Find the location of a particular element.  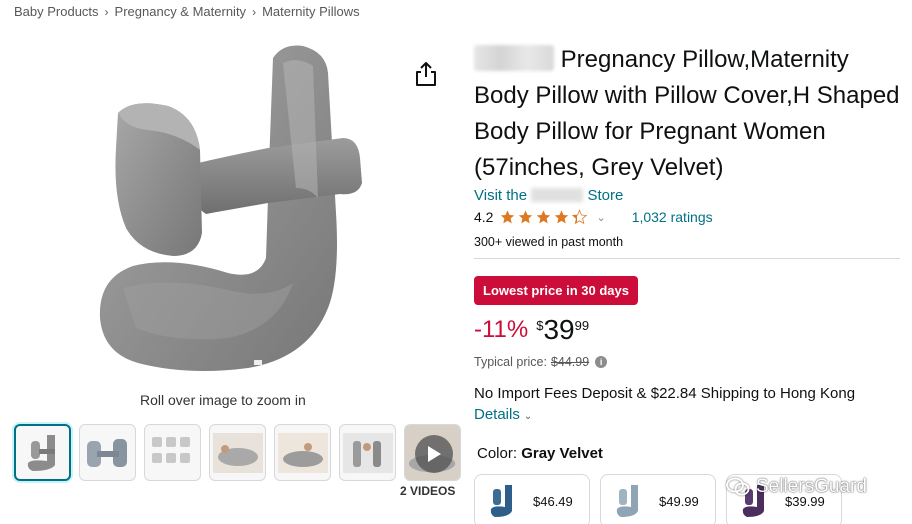

wechat-logo-icon is located at coordinates (738, 486).